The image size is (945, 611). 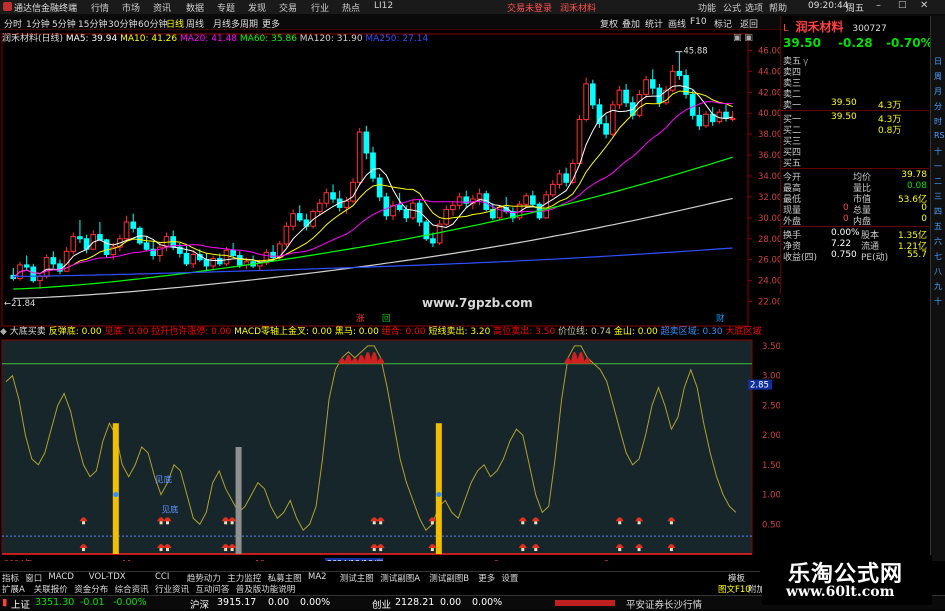 I want to click on timeframe-tab: 更多, so click(x=271, y=23).